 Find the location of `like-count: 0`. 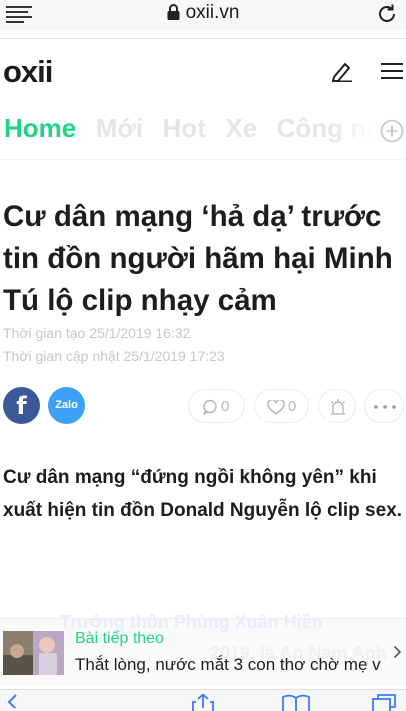

like-count: 0 is located at coordinates (292, 406).